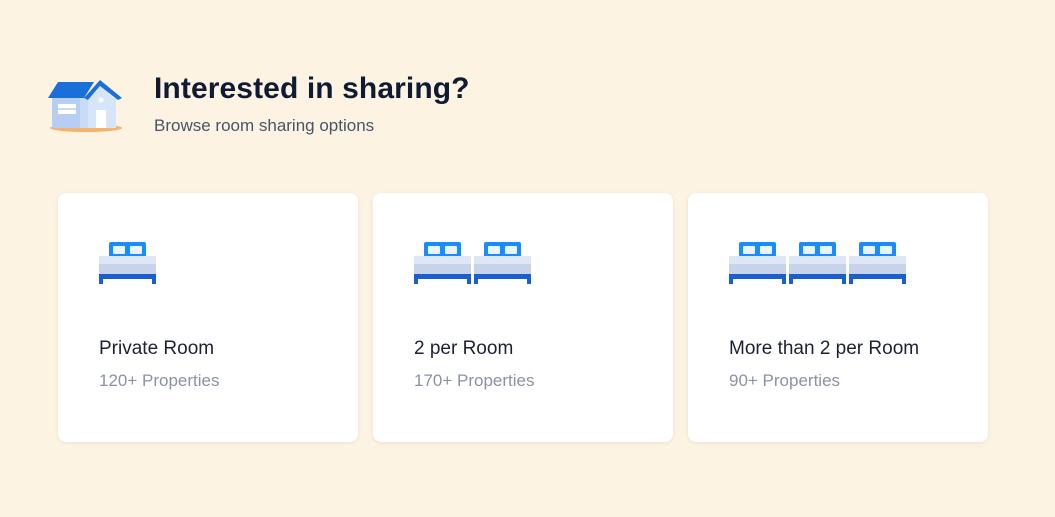 The width and height of the screenshot is (1055, 517). What do you see at coordinates (312, 88) in the screenshot?
I see `section-title: Interested in sharing?` at bounding box center [312, 88].